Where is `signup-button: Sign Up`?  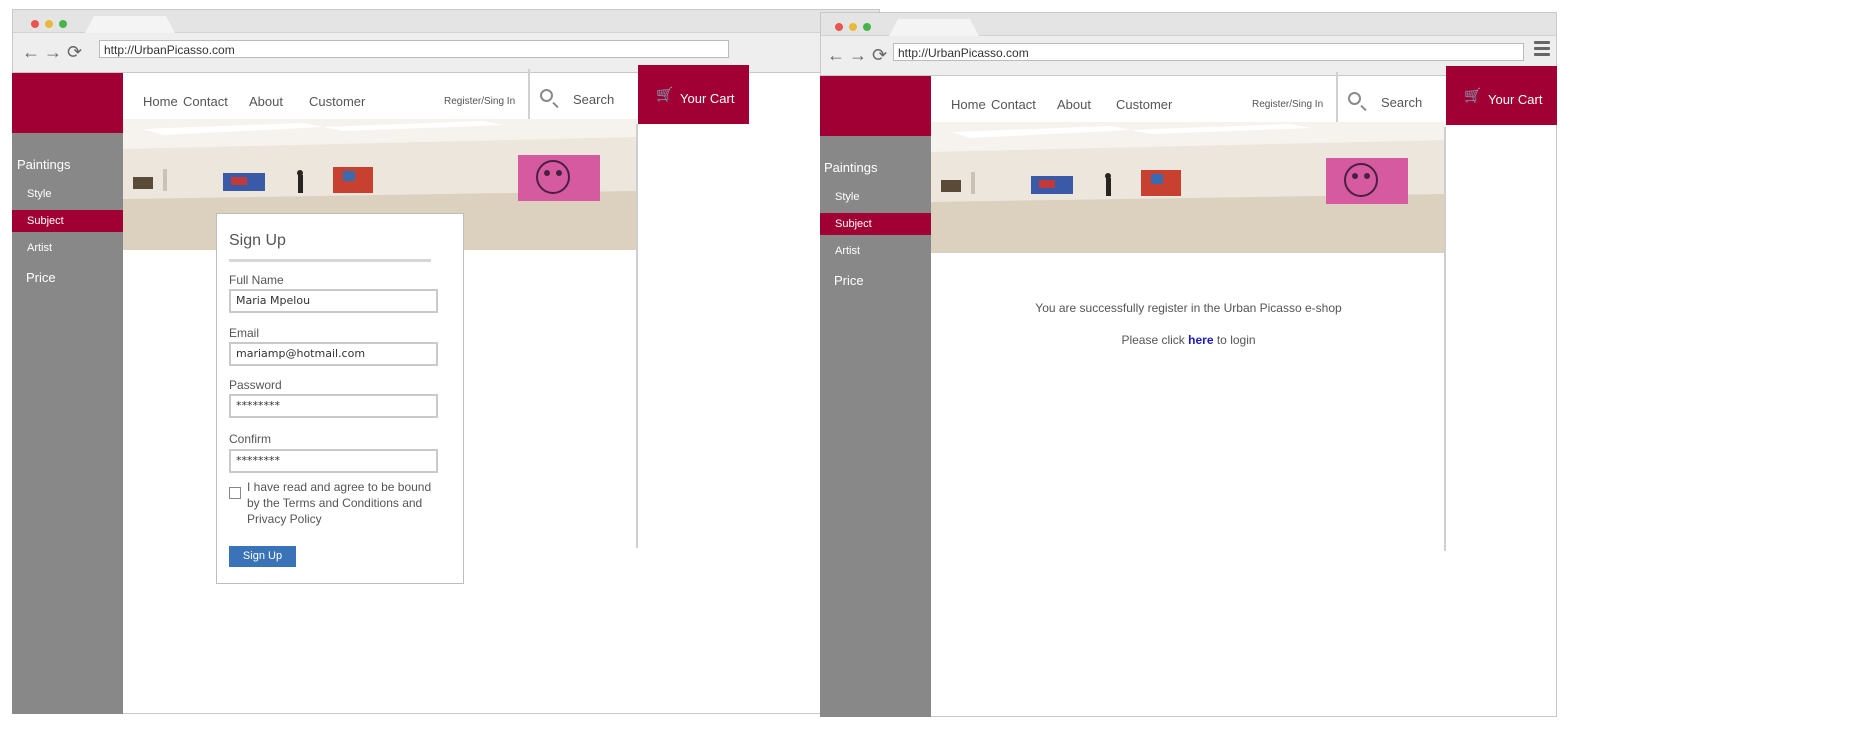 signup-button: Sign Up is located at coordinates (262, 556).